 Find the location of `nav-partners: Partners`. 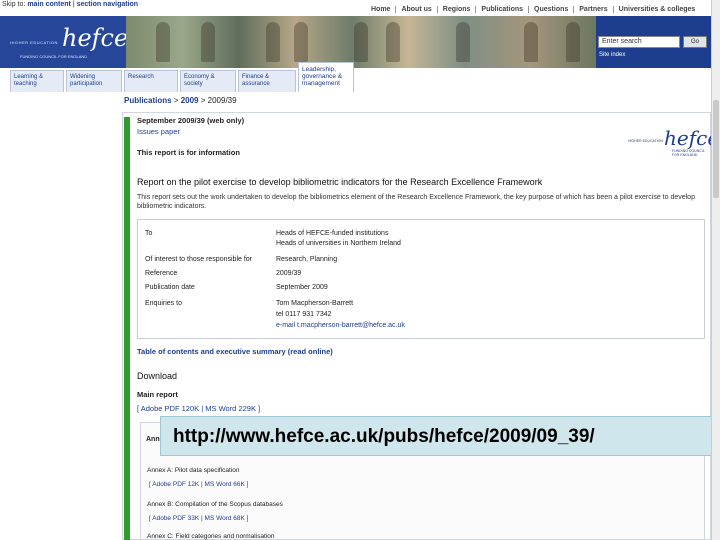

nav-partners: Partners is located at coordinates (592, 9).